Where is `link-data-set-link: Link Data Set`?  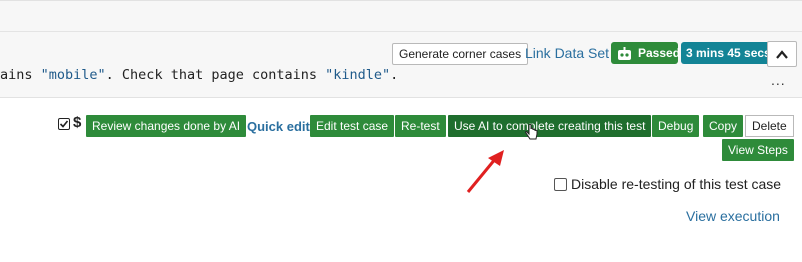
link-data-set-link: Link Data Set is located at coordinates (567, 53).